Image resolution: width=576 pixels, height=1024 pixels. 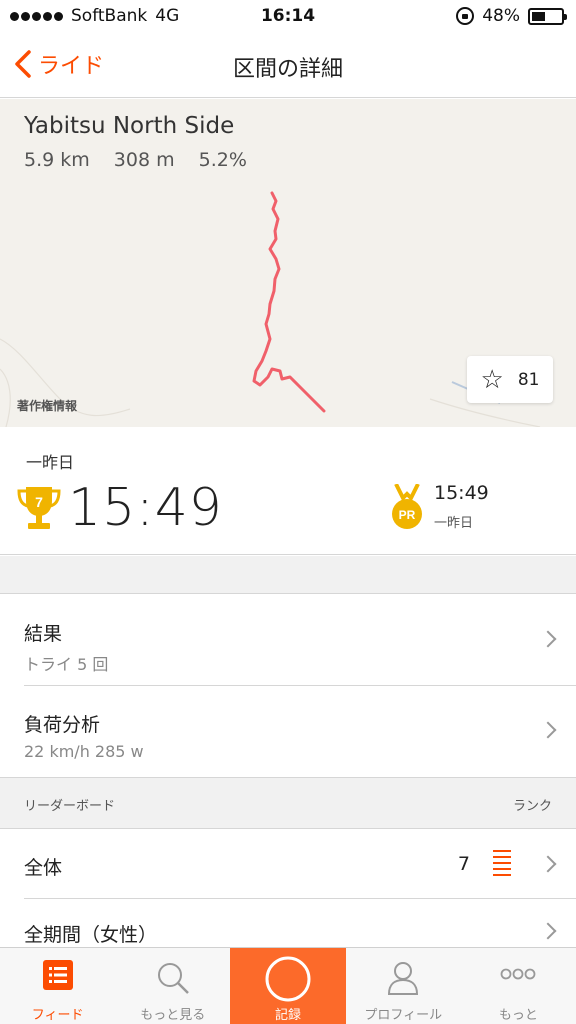 I want to click on leaderboard-women-row: 全期間（女性）, so click(x=288, y=923).